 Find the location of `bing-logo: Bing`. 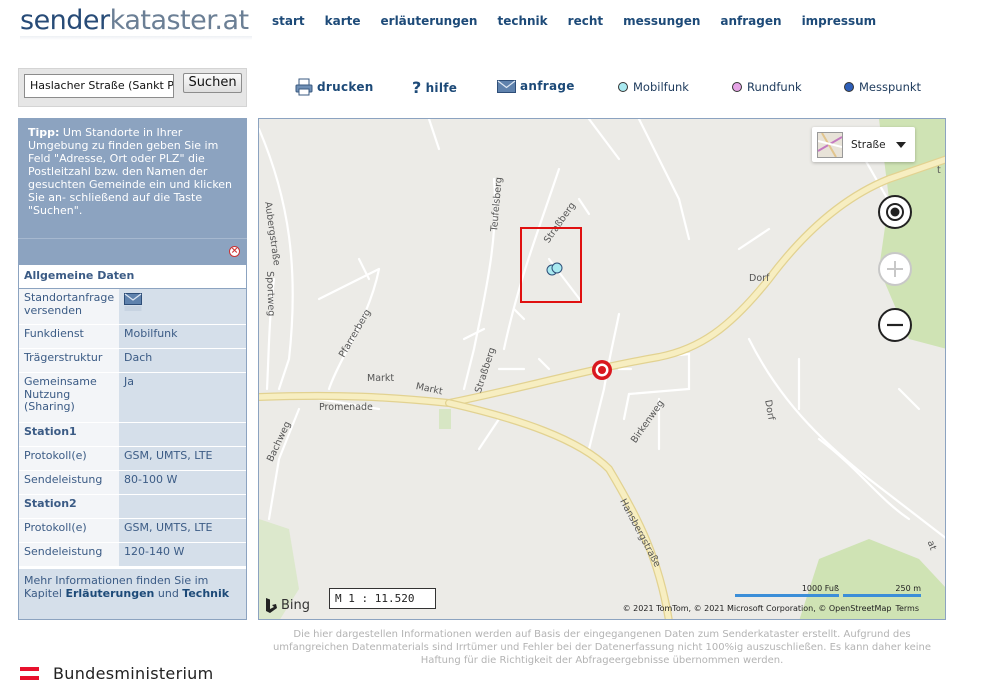

bing-logo: Bing is located at coordinates (287, 605).